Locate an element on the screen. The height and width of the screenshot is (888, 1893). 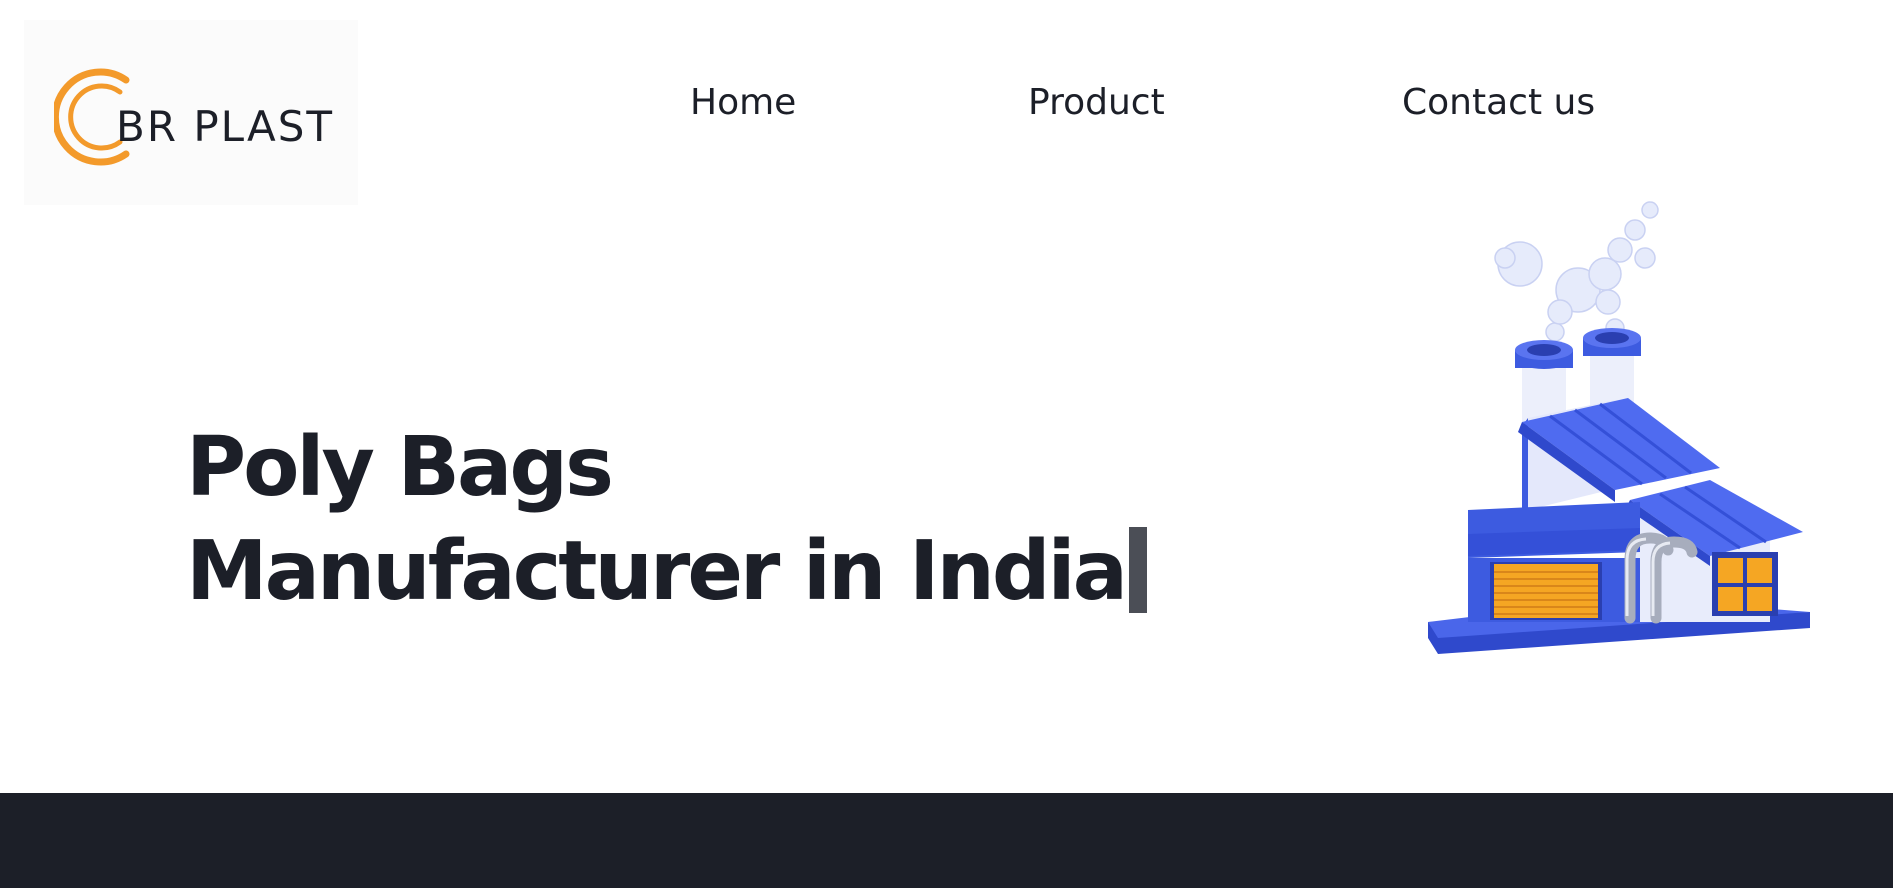
factory-icon is located at coordinates (1619, 427).